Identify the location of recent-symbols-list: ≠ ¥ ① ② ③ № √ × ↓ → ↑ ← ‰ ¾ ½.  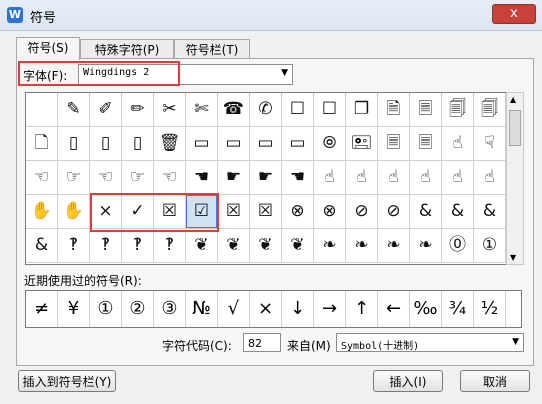
(273, 309).